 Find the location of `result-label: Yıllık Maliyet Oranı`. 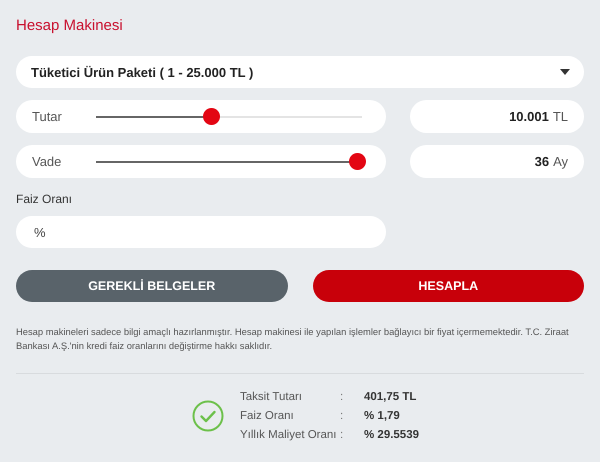

result-label: Yıllık Maliyet Oranı is located at coordinates (289, 435).